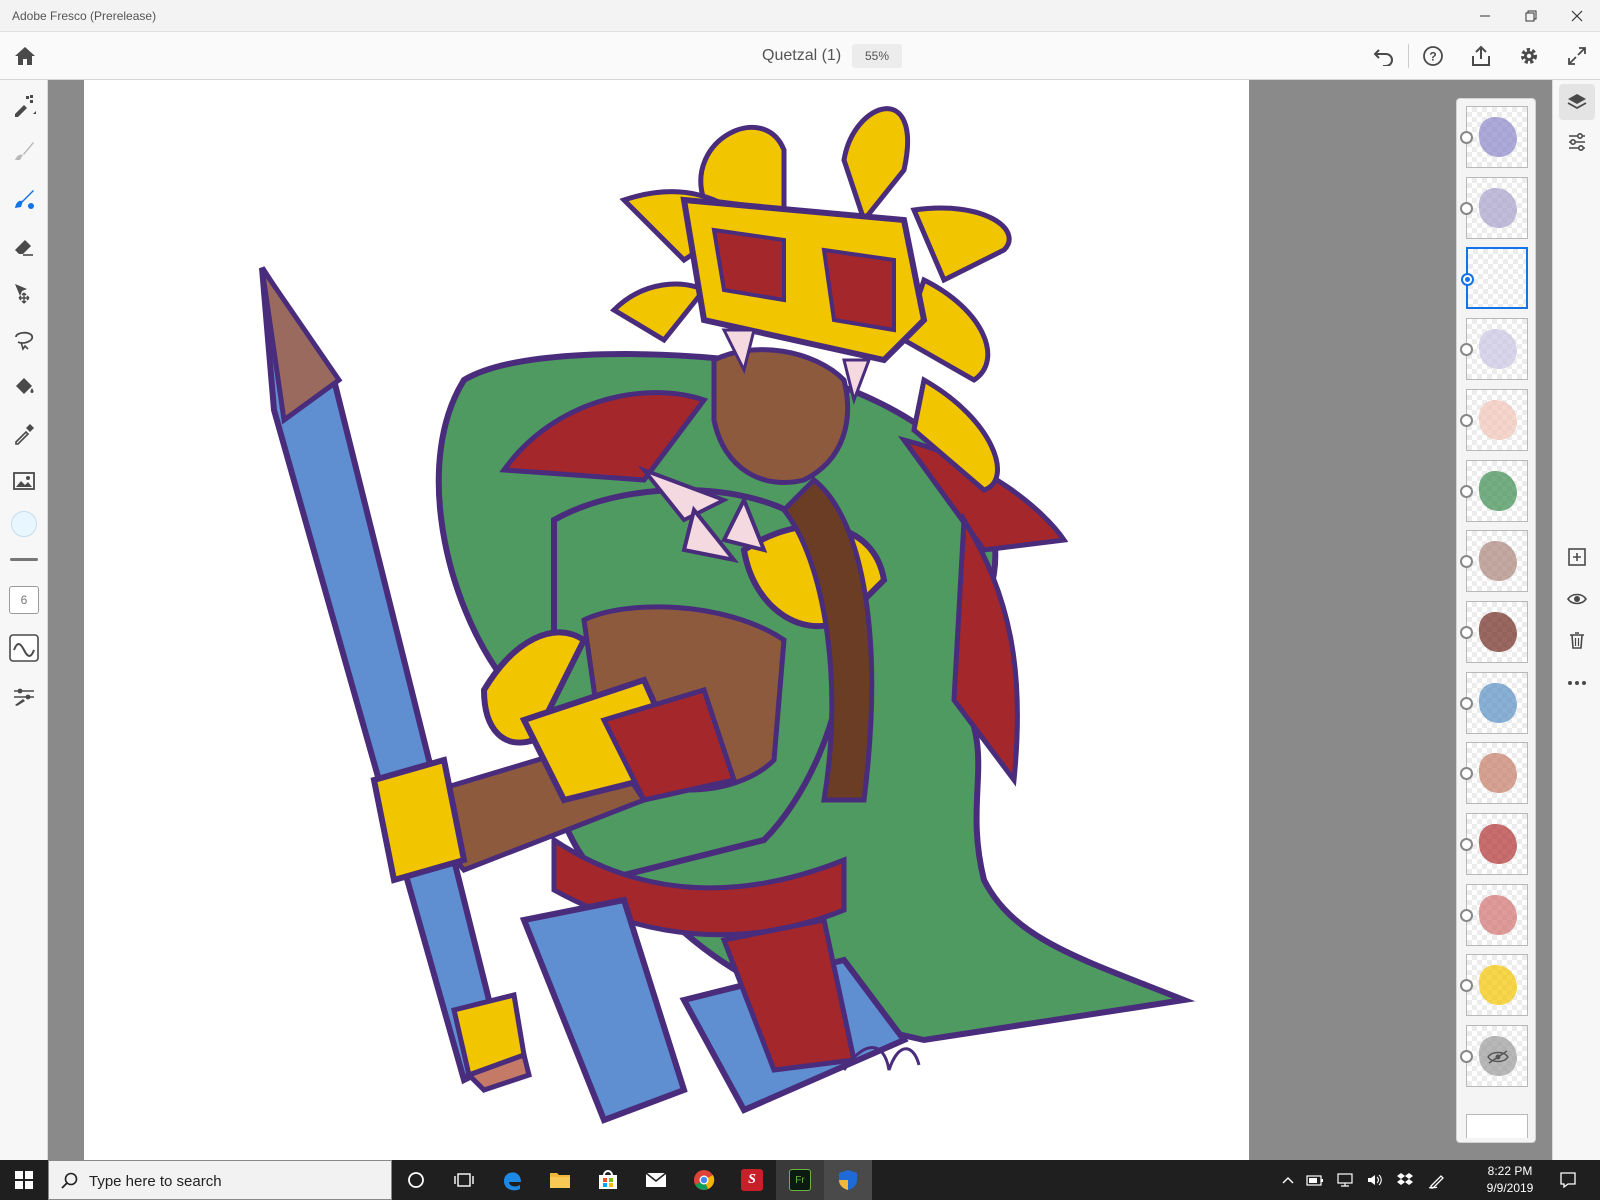 The height and width of the screenshot is (1200, 1600). What do you see at coordinates (1568, 1180) in the screenshot?
I see `action-center-button` at bounding box center [1568, 1180].